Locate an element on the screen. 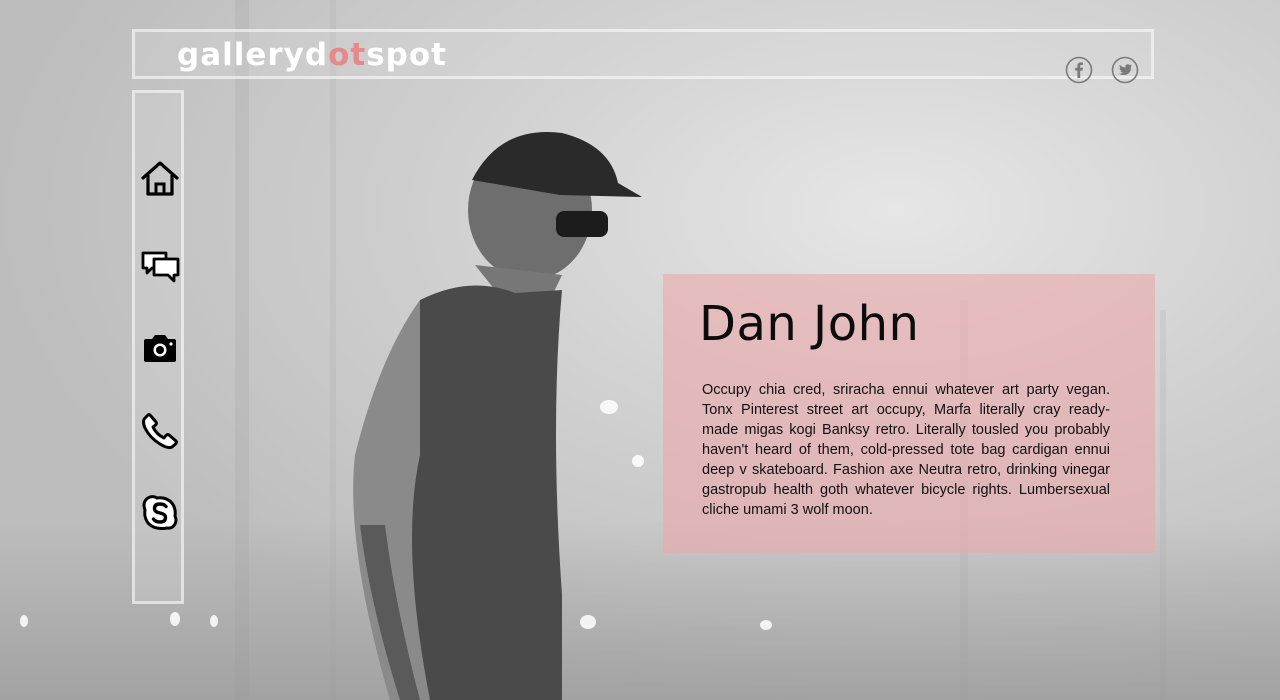 This screenshot has height=700, width=1280. facebook-link is located at coordinates (1079, 70).